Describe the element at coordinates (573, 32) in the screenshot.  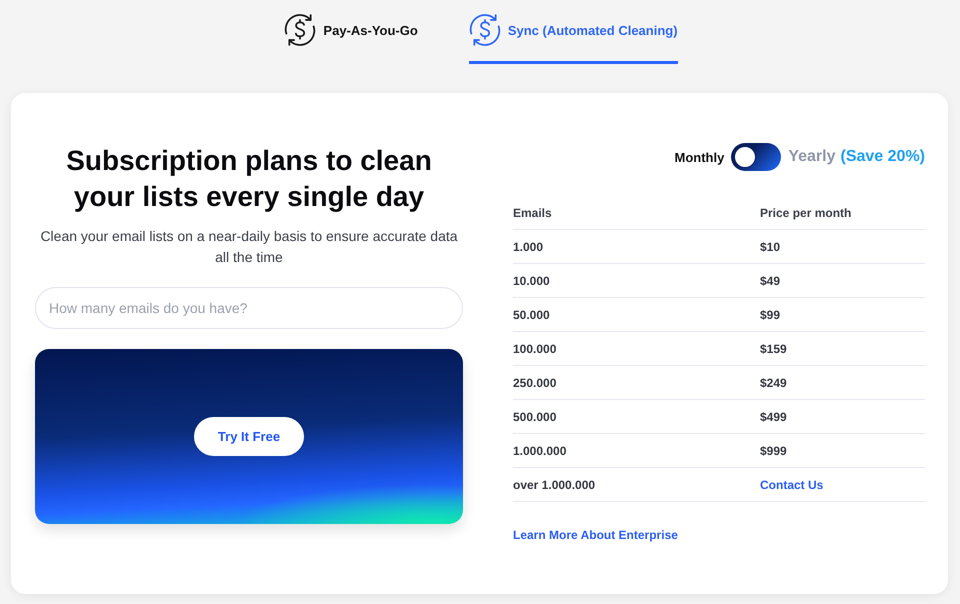
I see `plan-tab: Sync (Automated Cleaning)` at that location.